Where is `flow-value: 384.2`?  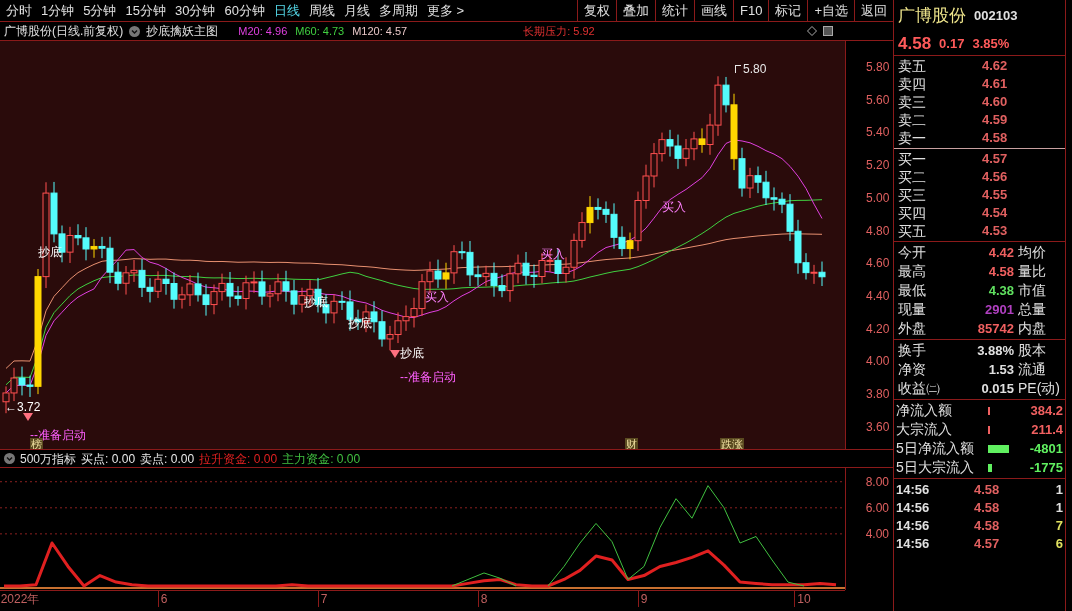
flow-value: 384.2 is located at coordinates (1046, 410).